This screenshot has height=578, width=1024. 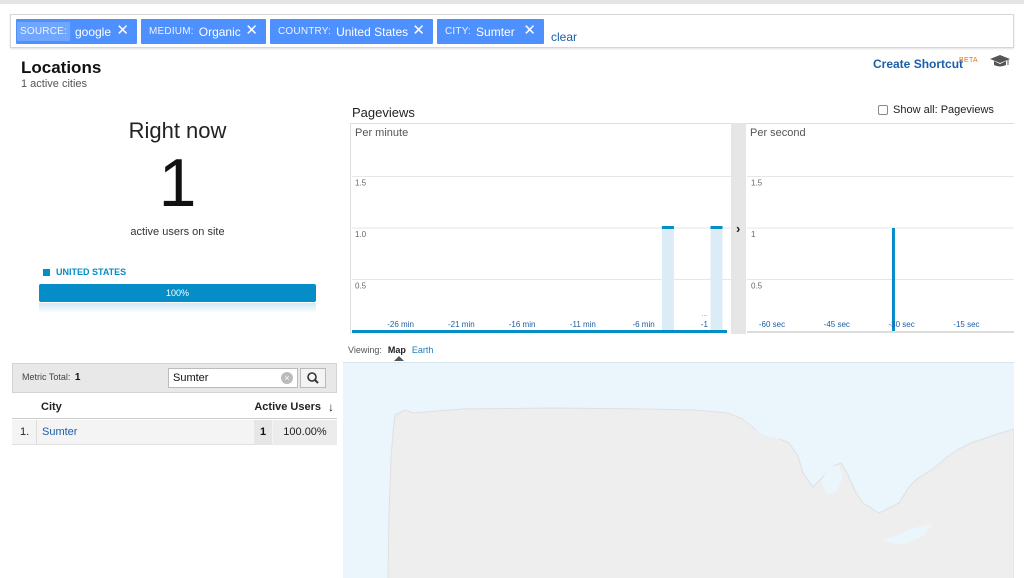 I want to click on chevron-right-icon: ›, so click(x=738, y=228).